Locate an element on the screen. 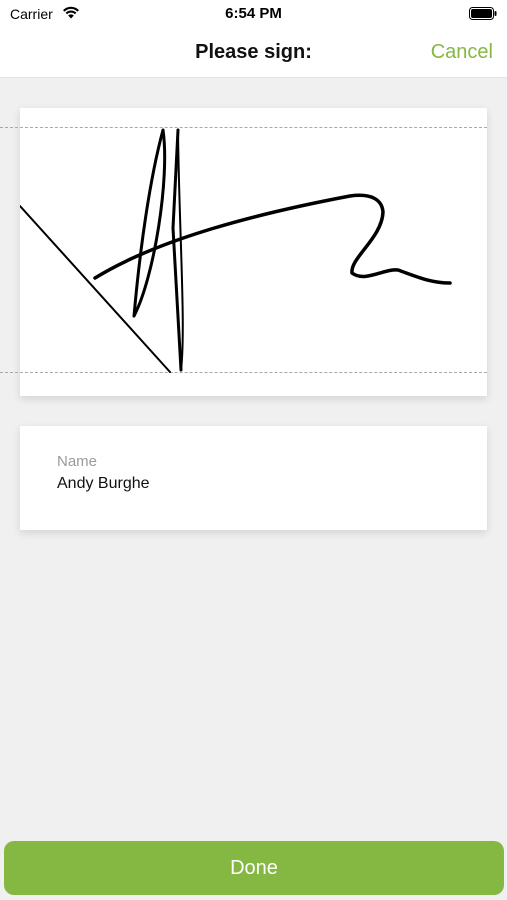 This screenshot has height=900, width=507. done-button: Done is located at coordinates (254, 868).